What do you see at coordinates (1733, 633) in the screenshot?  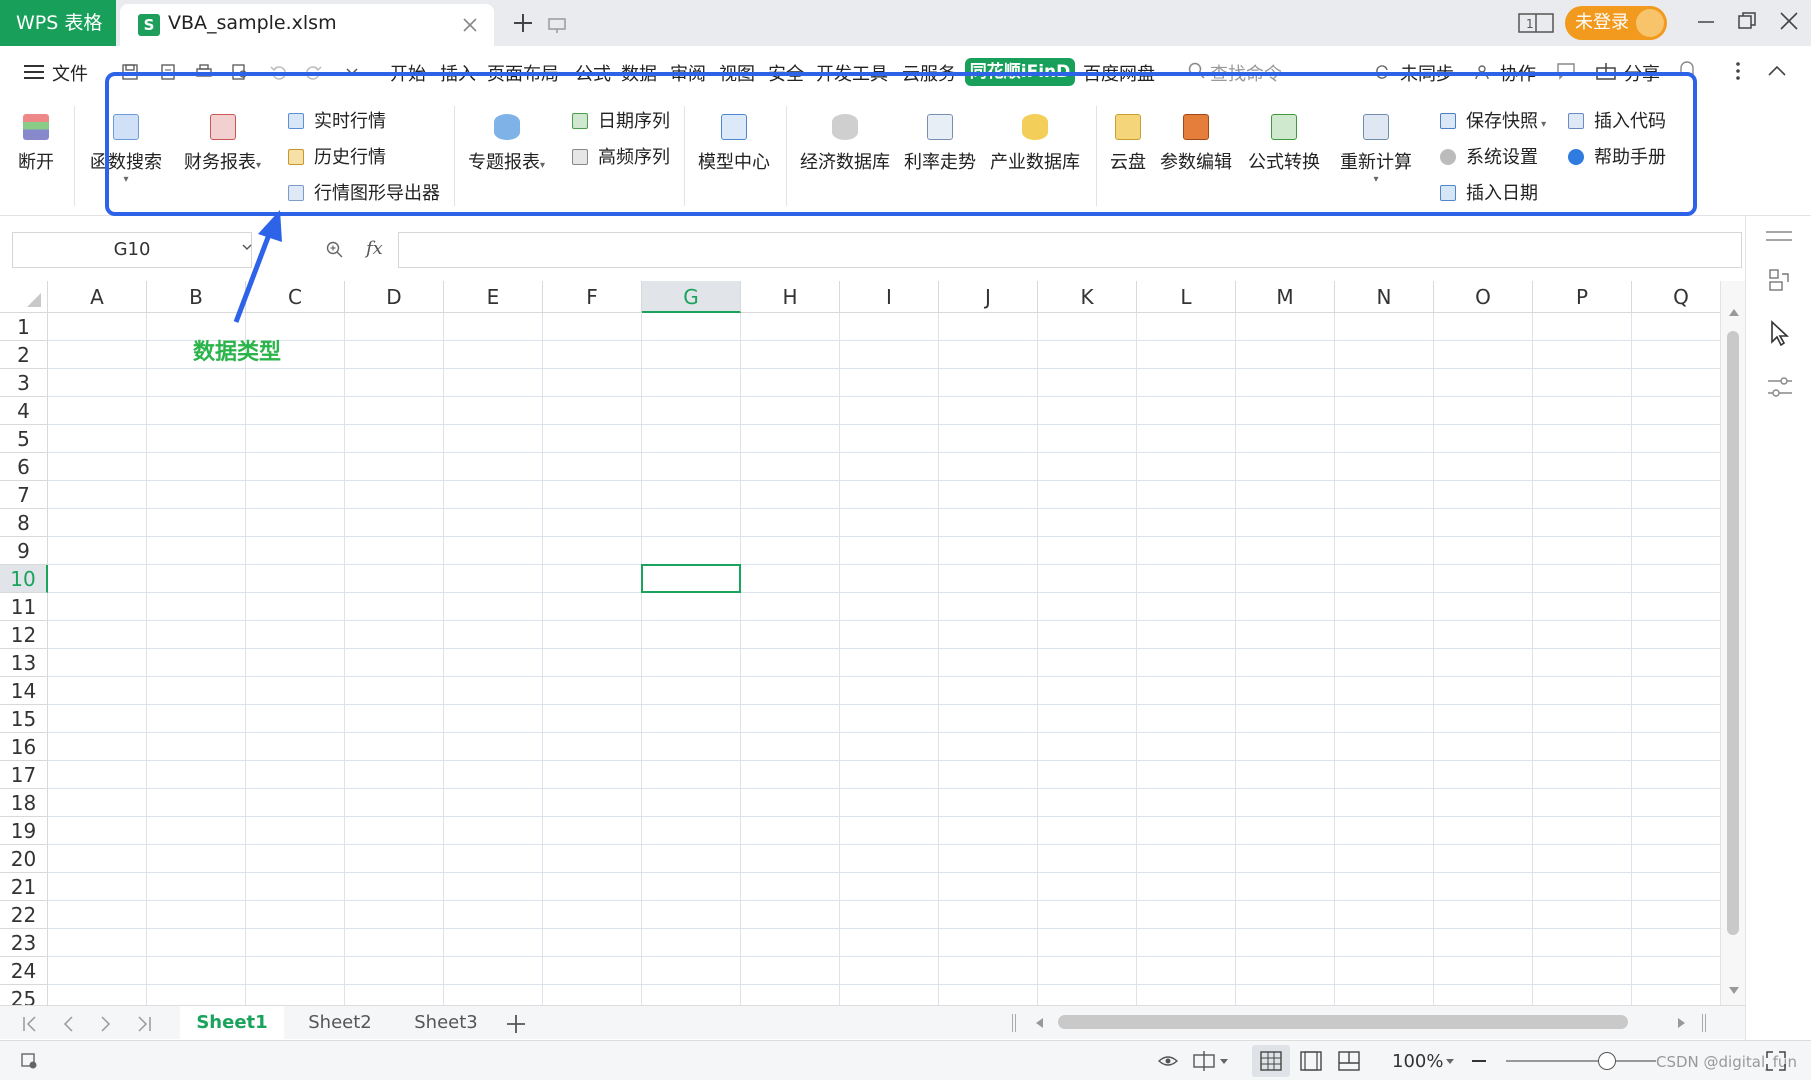 I see `scrollbar-thumb` at bounding box center [1733, 633].